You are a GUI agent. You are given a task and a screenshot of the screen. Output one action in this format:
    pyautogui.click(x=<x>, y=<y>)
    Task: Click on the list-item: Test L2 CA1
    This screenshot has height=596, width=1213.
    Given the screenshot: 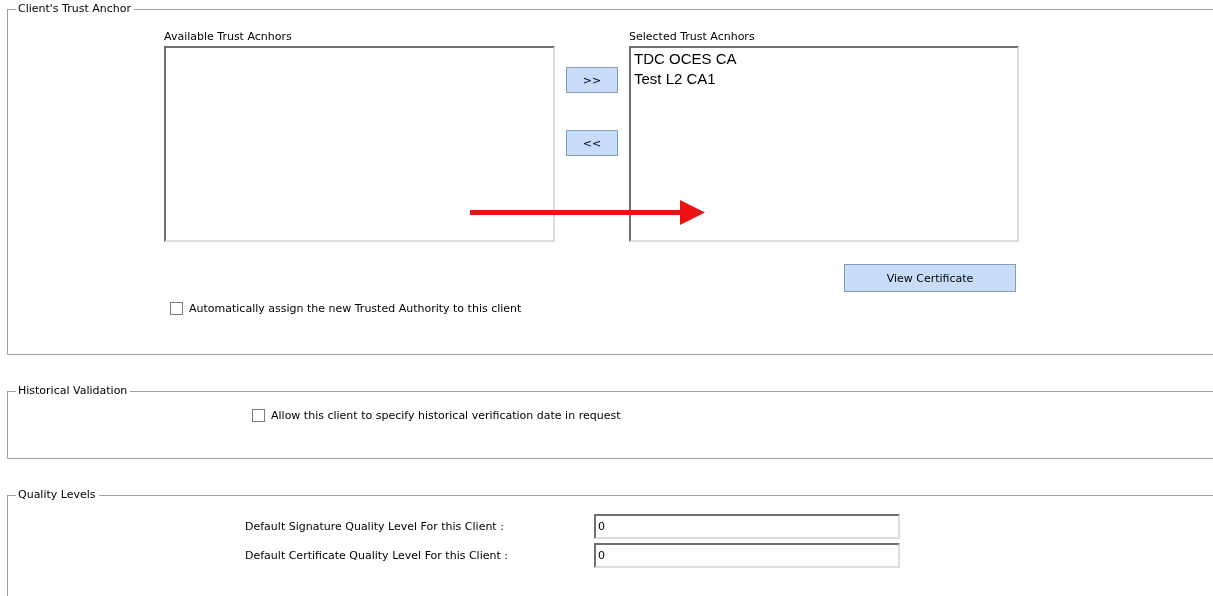 What is the action you would take?
    pyautogui.click(x=675, y=79)
    